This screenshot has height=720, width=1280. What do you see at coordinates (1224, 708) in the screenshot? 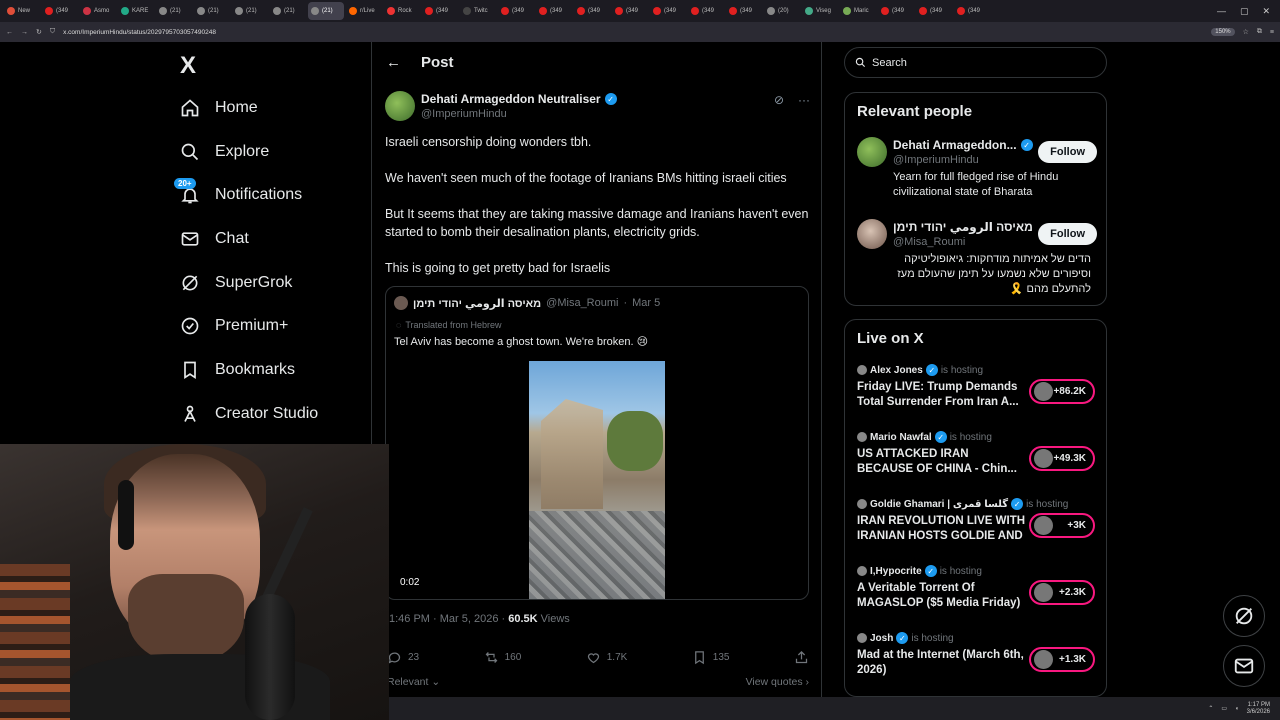
I see `network-icon: ▭` at bounding box center [1224, 708].